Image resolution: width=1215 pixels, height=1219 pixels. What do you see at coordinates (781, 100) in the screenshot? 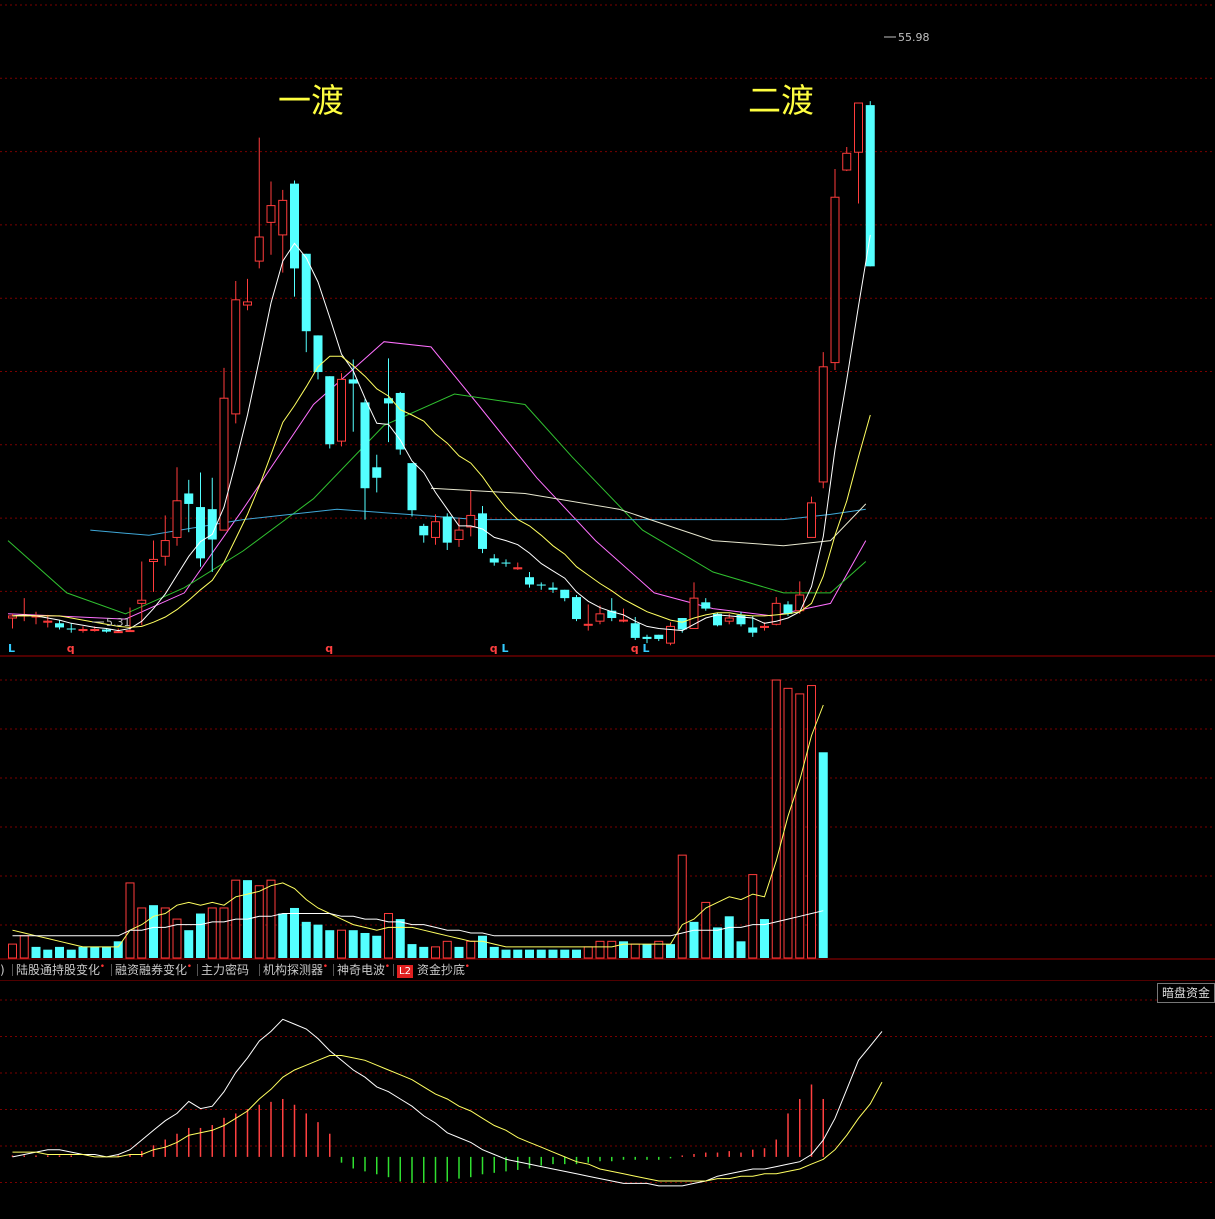
I see `annotation-wave-2: 二渡` at bounding box center [781, 100].